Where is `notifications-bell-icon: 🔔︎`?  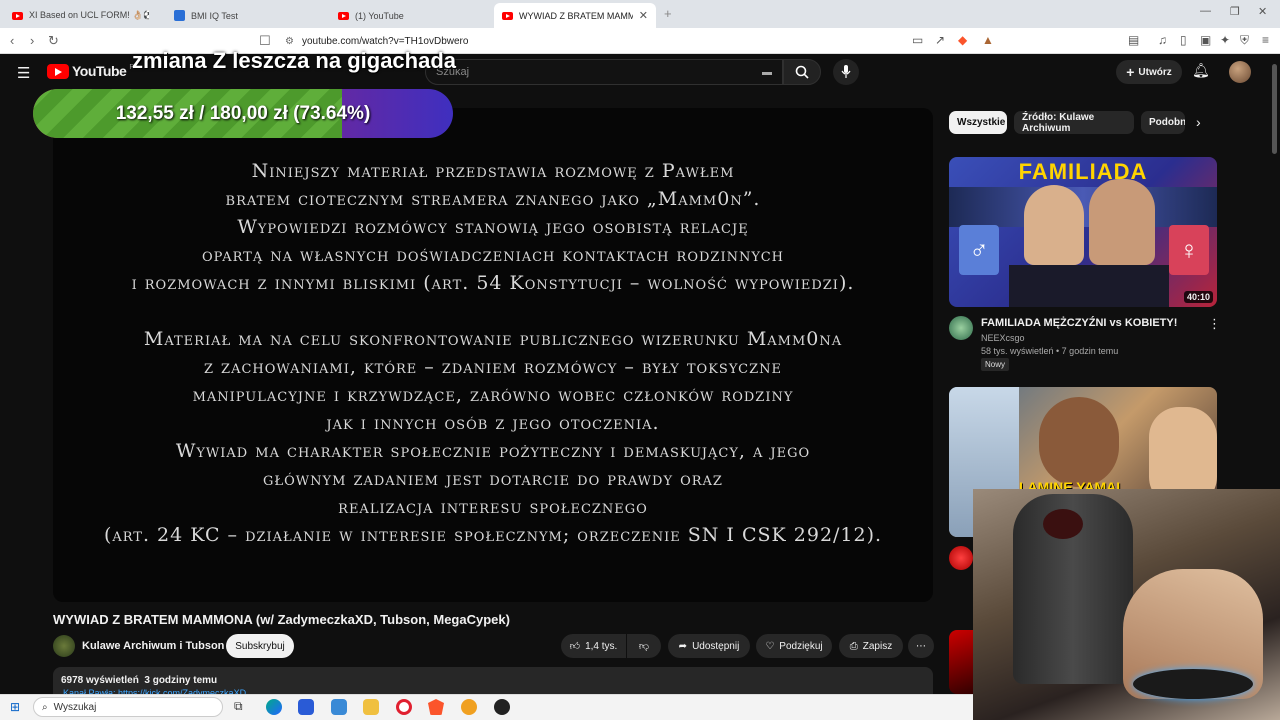
notifications-bell-icon: 🔔︎ is located at coordinates (1201, 70).